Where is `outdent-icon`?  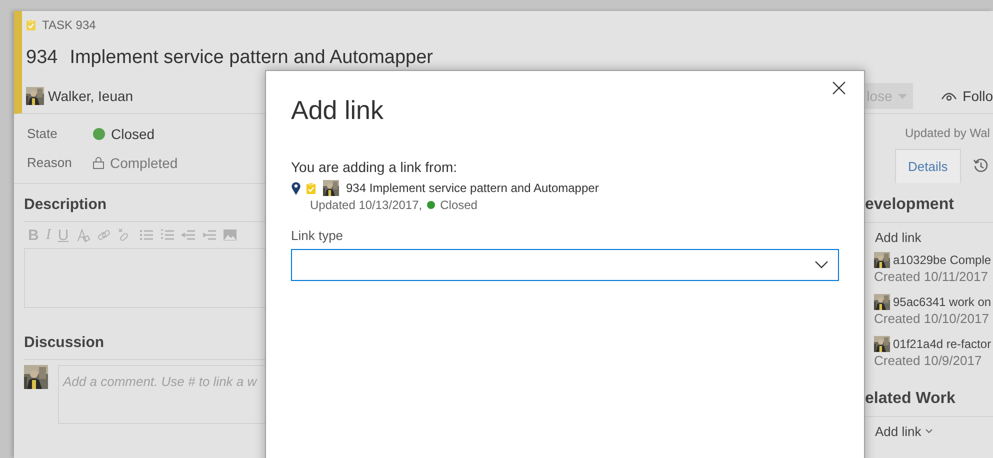 outdent-icon is located at coordinates (187, 235).